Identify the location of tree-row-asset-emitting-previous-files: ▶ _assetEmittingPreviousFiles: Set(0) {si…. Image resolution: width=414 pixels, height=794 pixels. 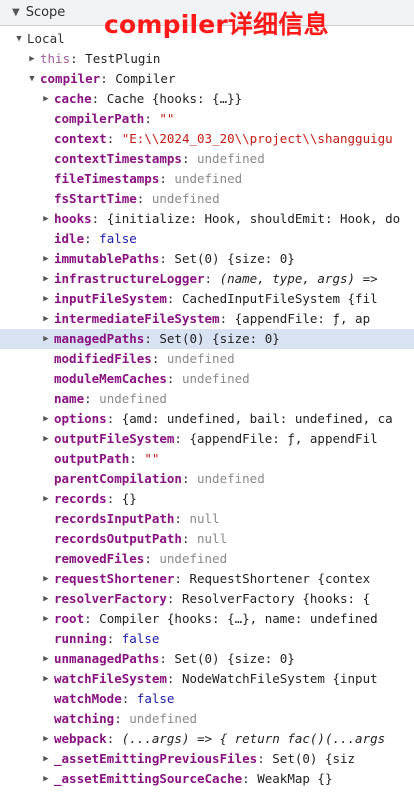
(207, 759).